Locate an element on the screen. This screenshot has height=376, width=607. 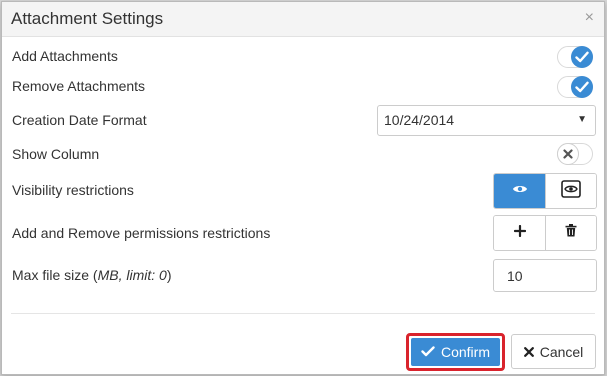
add-remove-permissions-group is located at coordinates (545, 233).